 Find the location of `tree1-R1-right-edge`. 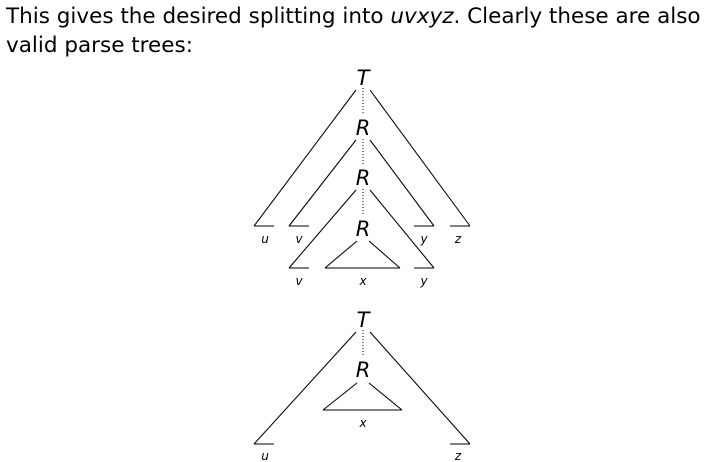

tree1-R1-right-edge is located at coordinates (402, 183).